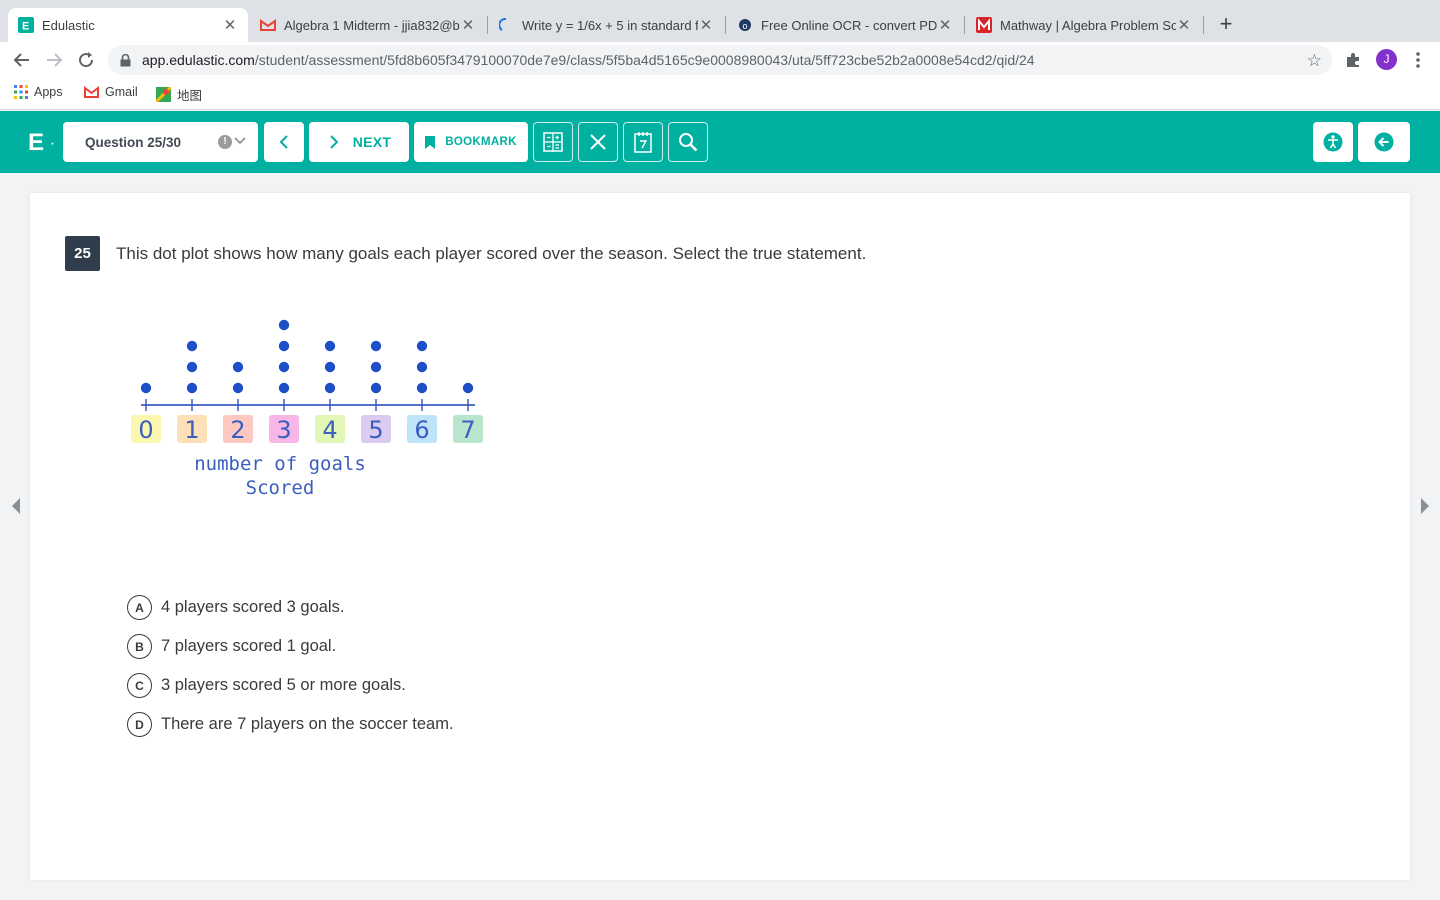  What do you see at coordinates (290, 646) in the screenshot?
I see `answer-choice-b: B 7 players scored 1 goal.` at bounding box center [290, 646].